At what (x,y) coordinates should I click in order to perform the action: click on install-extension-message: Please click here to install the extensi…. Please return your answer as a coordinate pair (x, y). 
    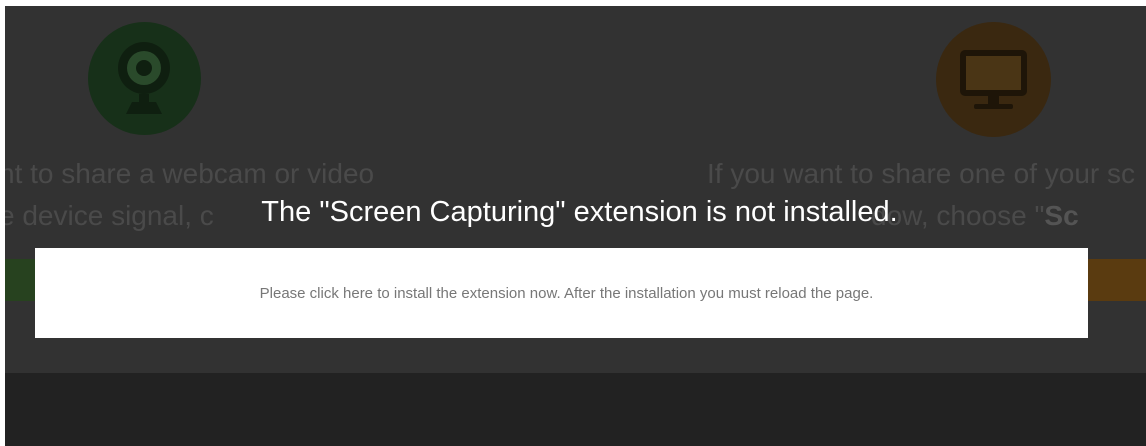
    Looking at the image, I should click on (566, 293).